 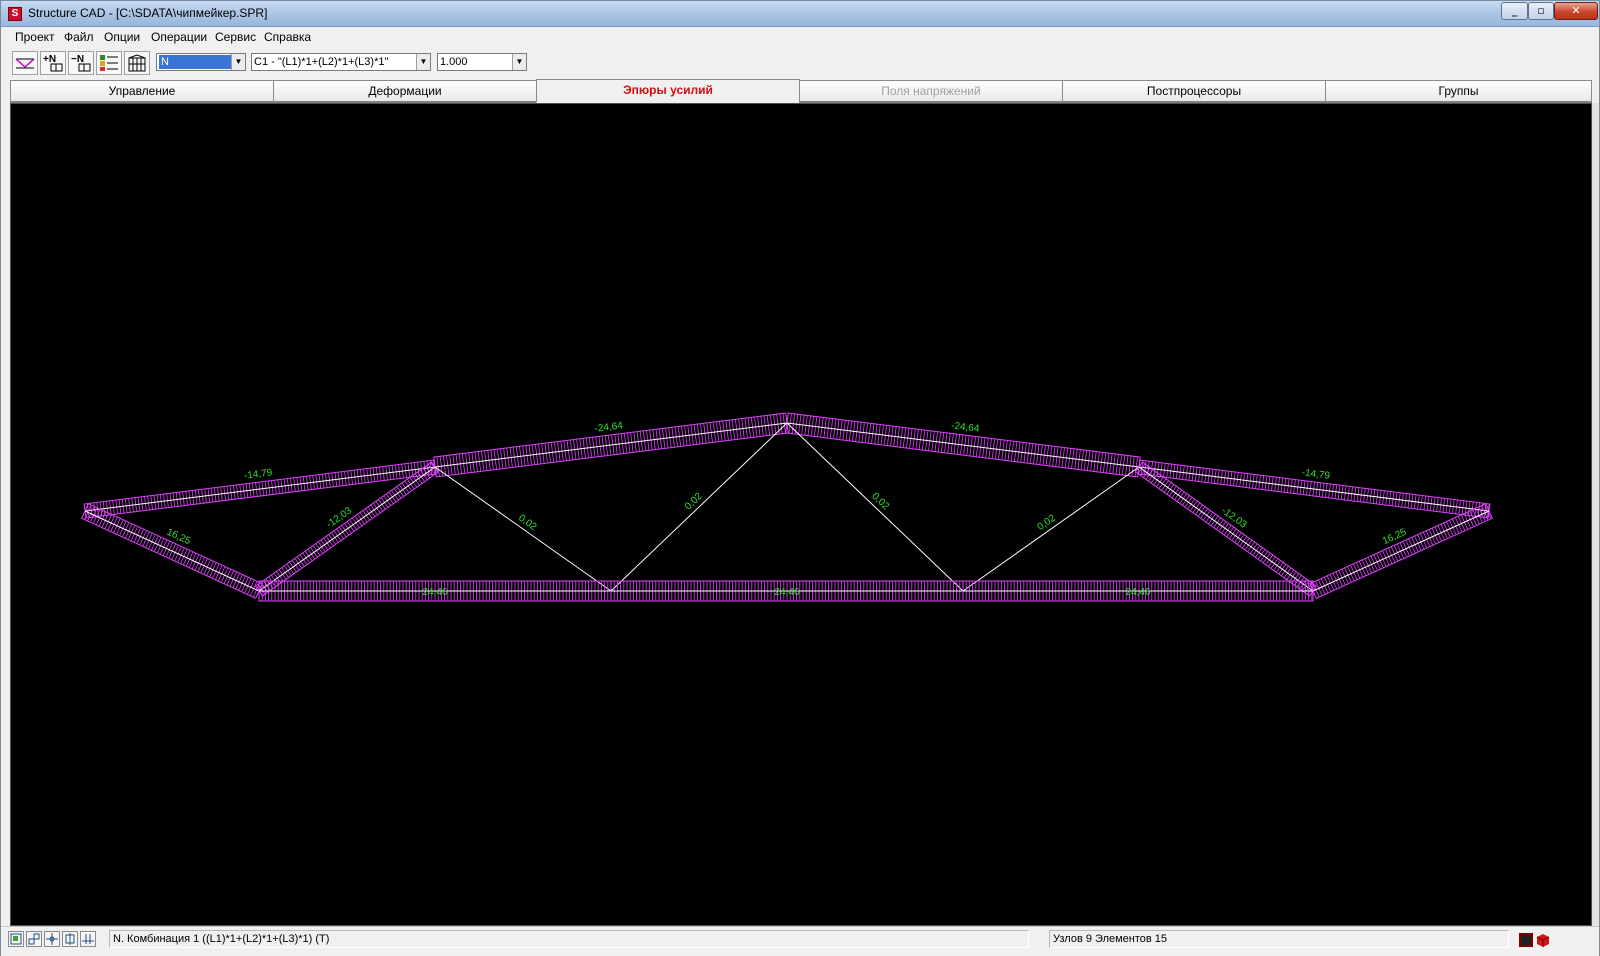 I want to click on zoom-fit-button, so click(x=34, y=939).